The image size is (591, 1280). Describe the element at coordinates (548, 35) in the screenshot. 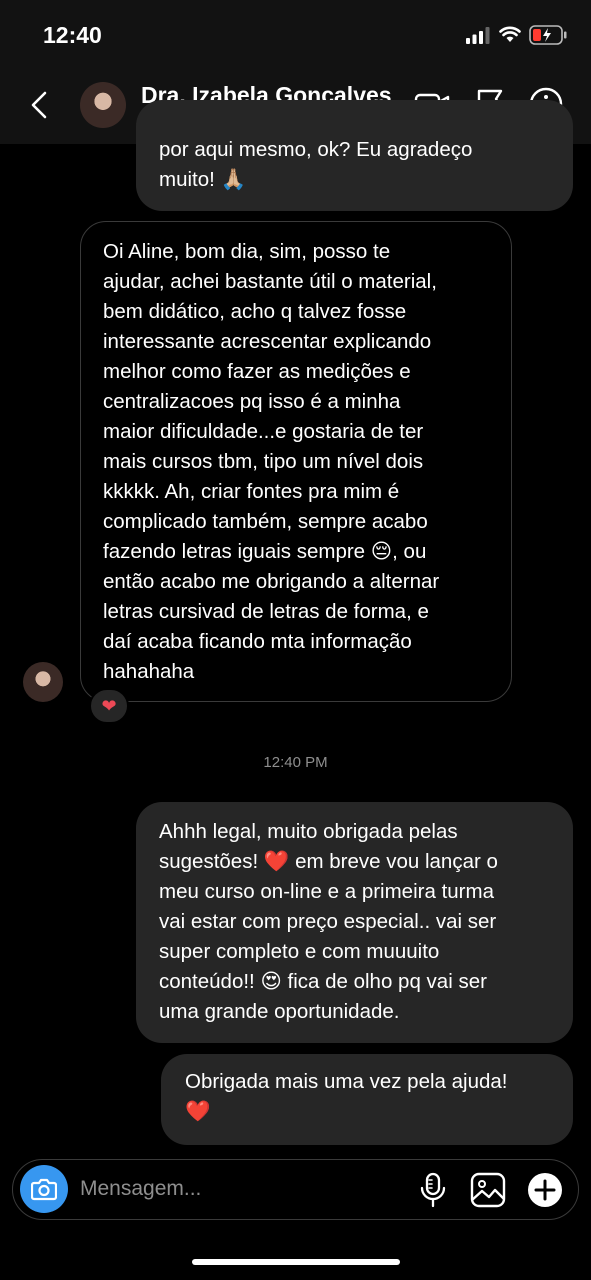

I see `battery-icon` at that location.